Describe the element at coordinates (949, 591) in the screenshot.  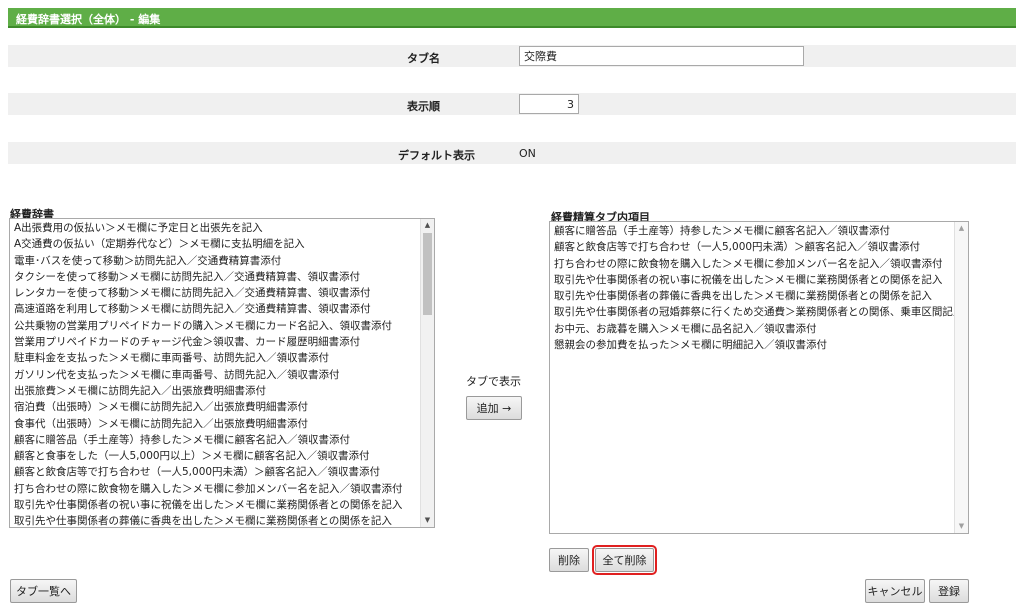
I see `save-button: 登録` at that location.